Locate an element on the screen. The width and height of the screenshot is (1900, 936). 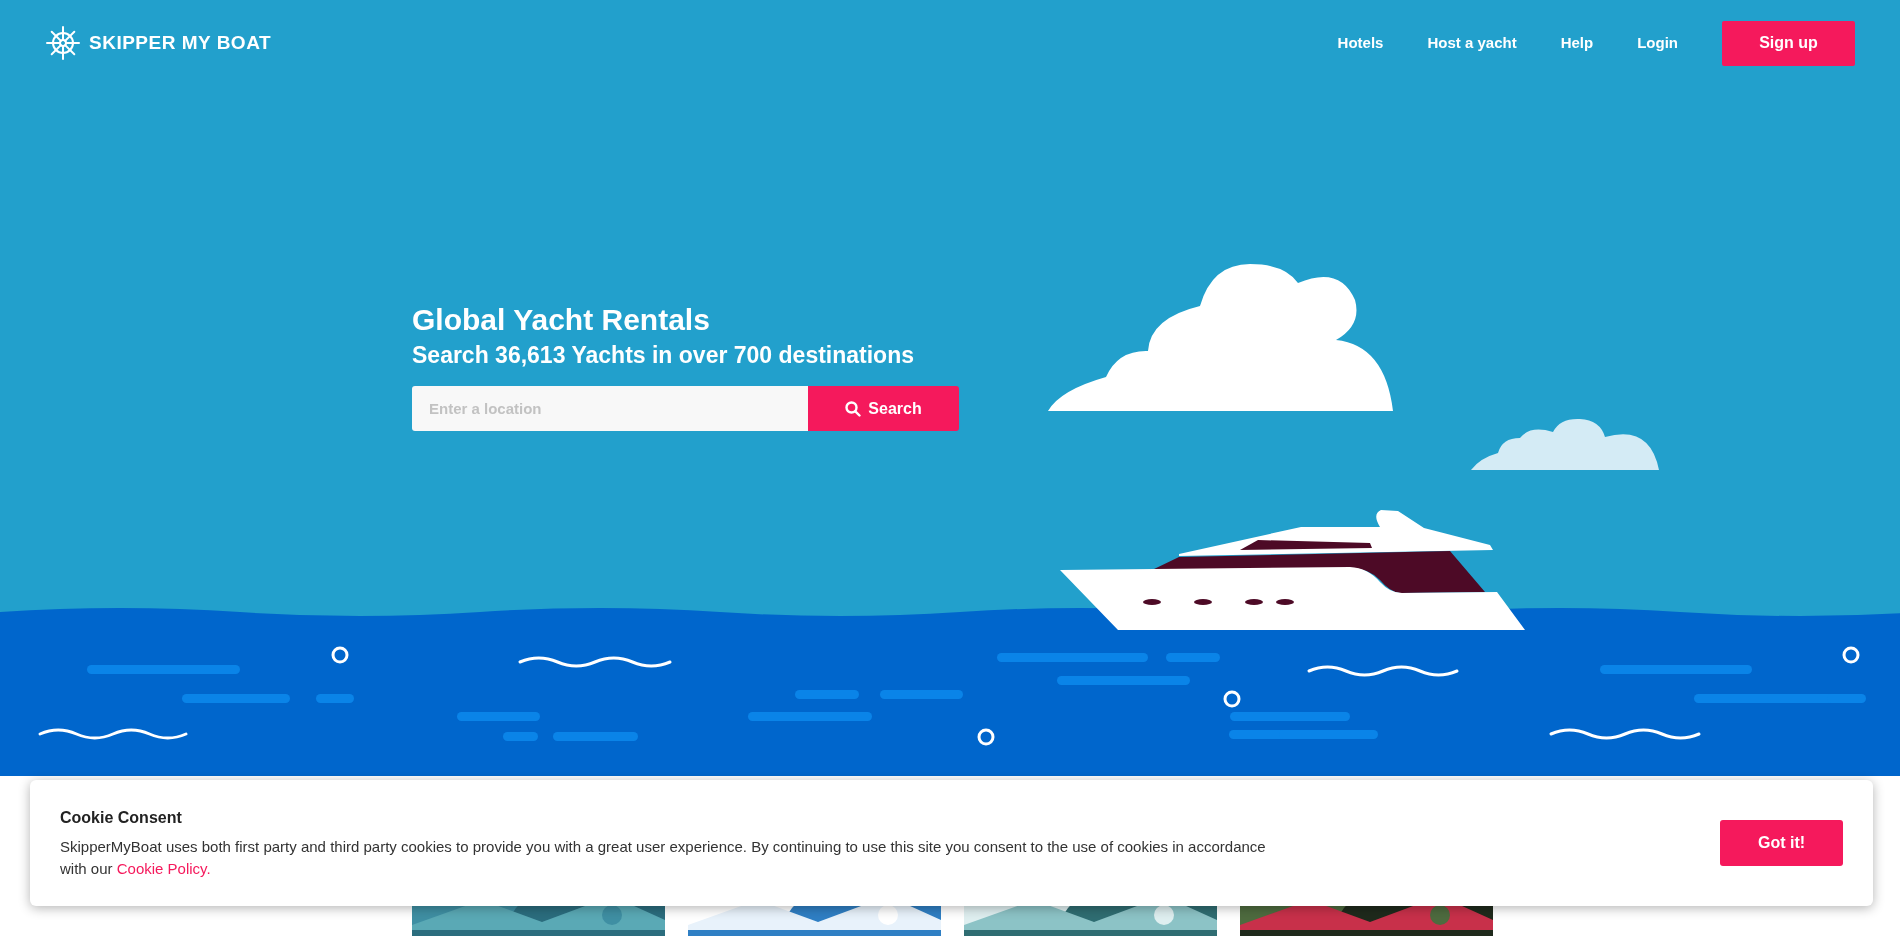
logo-text: SKIPPER MY BOAT is located at coordinates (180, 43).